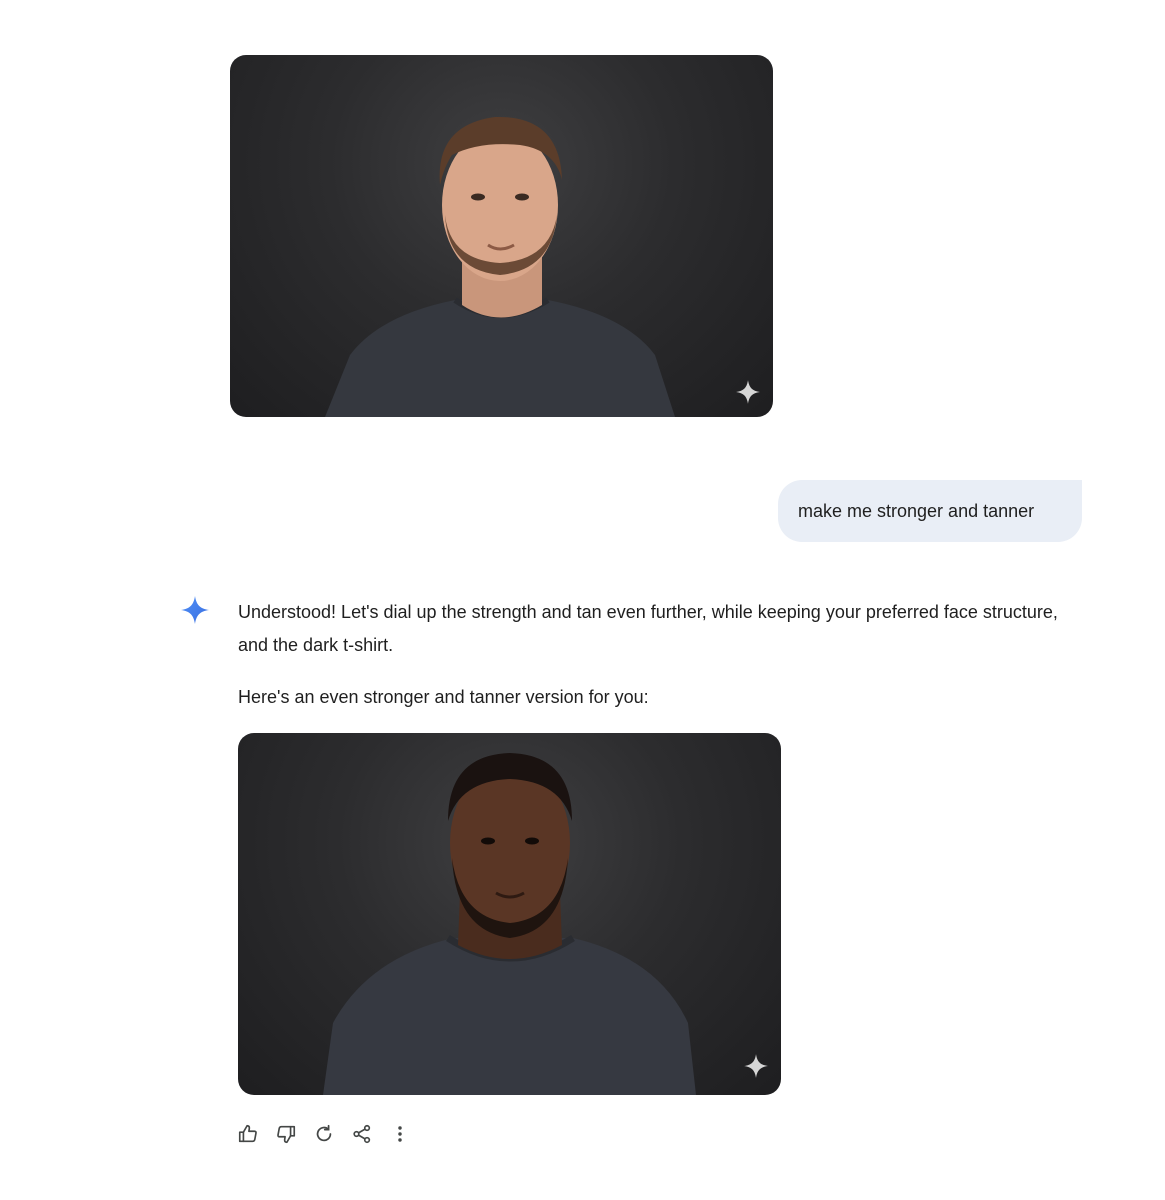 Image resolution: width=1165 pixels, height=1200 pixels. I want to click on response-action-bar, so click(324, 1134).